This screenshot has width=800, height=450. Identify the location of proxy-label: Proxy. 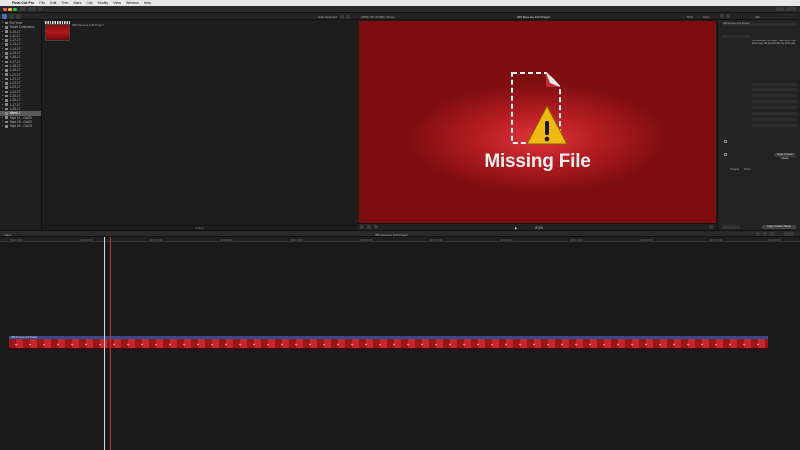
(747, 169).